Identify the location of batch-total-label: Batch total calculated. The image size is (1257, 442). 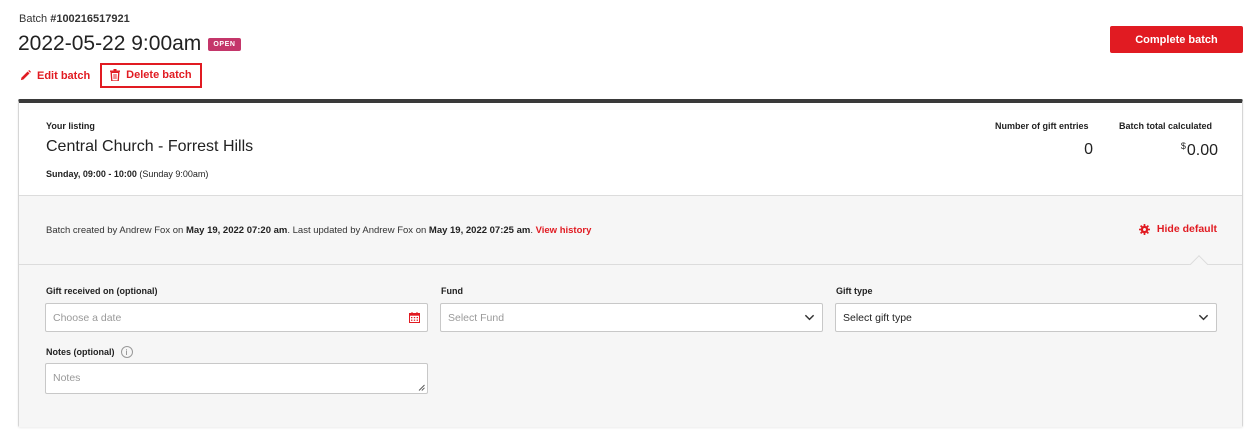
(1166, 126).